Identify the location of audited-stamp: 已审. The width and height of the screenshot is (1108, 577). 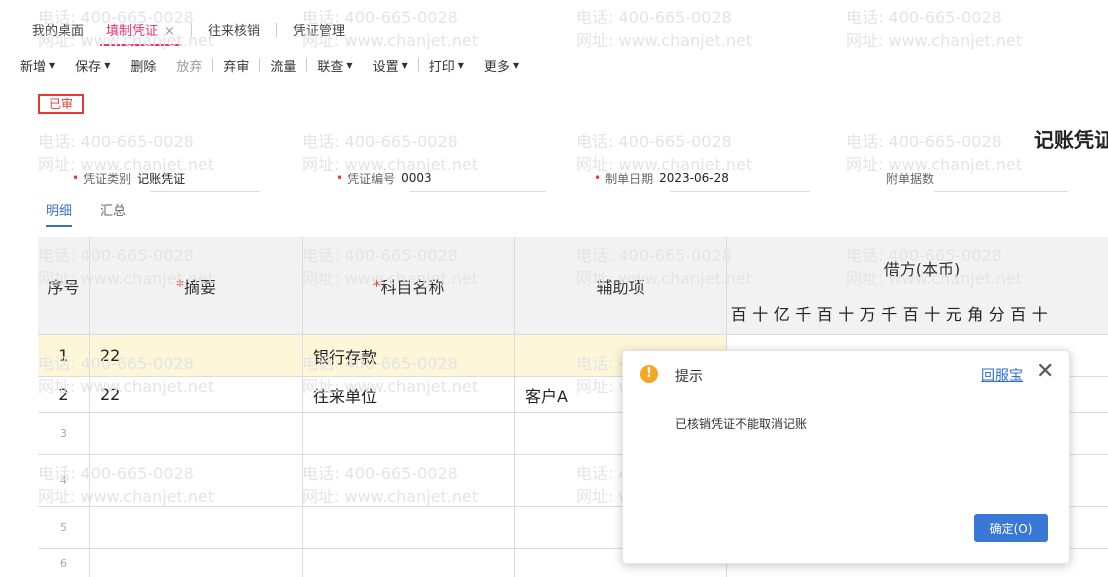
(61, 104).